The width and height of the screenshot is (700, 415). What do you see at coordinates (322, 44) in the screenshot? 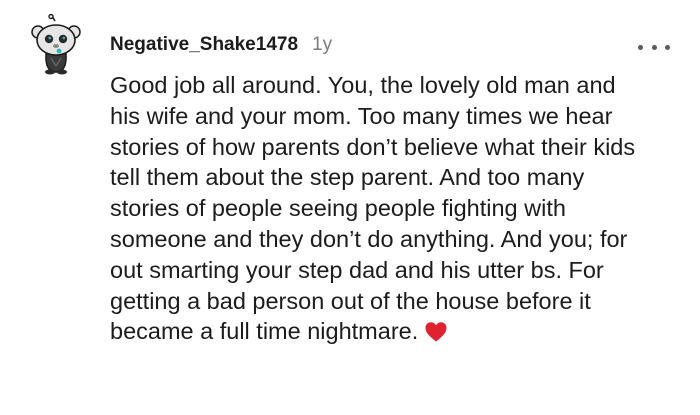
I see `comment-age: 1y` at bounding box center [322, 44].